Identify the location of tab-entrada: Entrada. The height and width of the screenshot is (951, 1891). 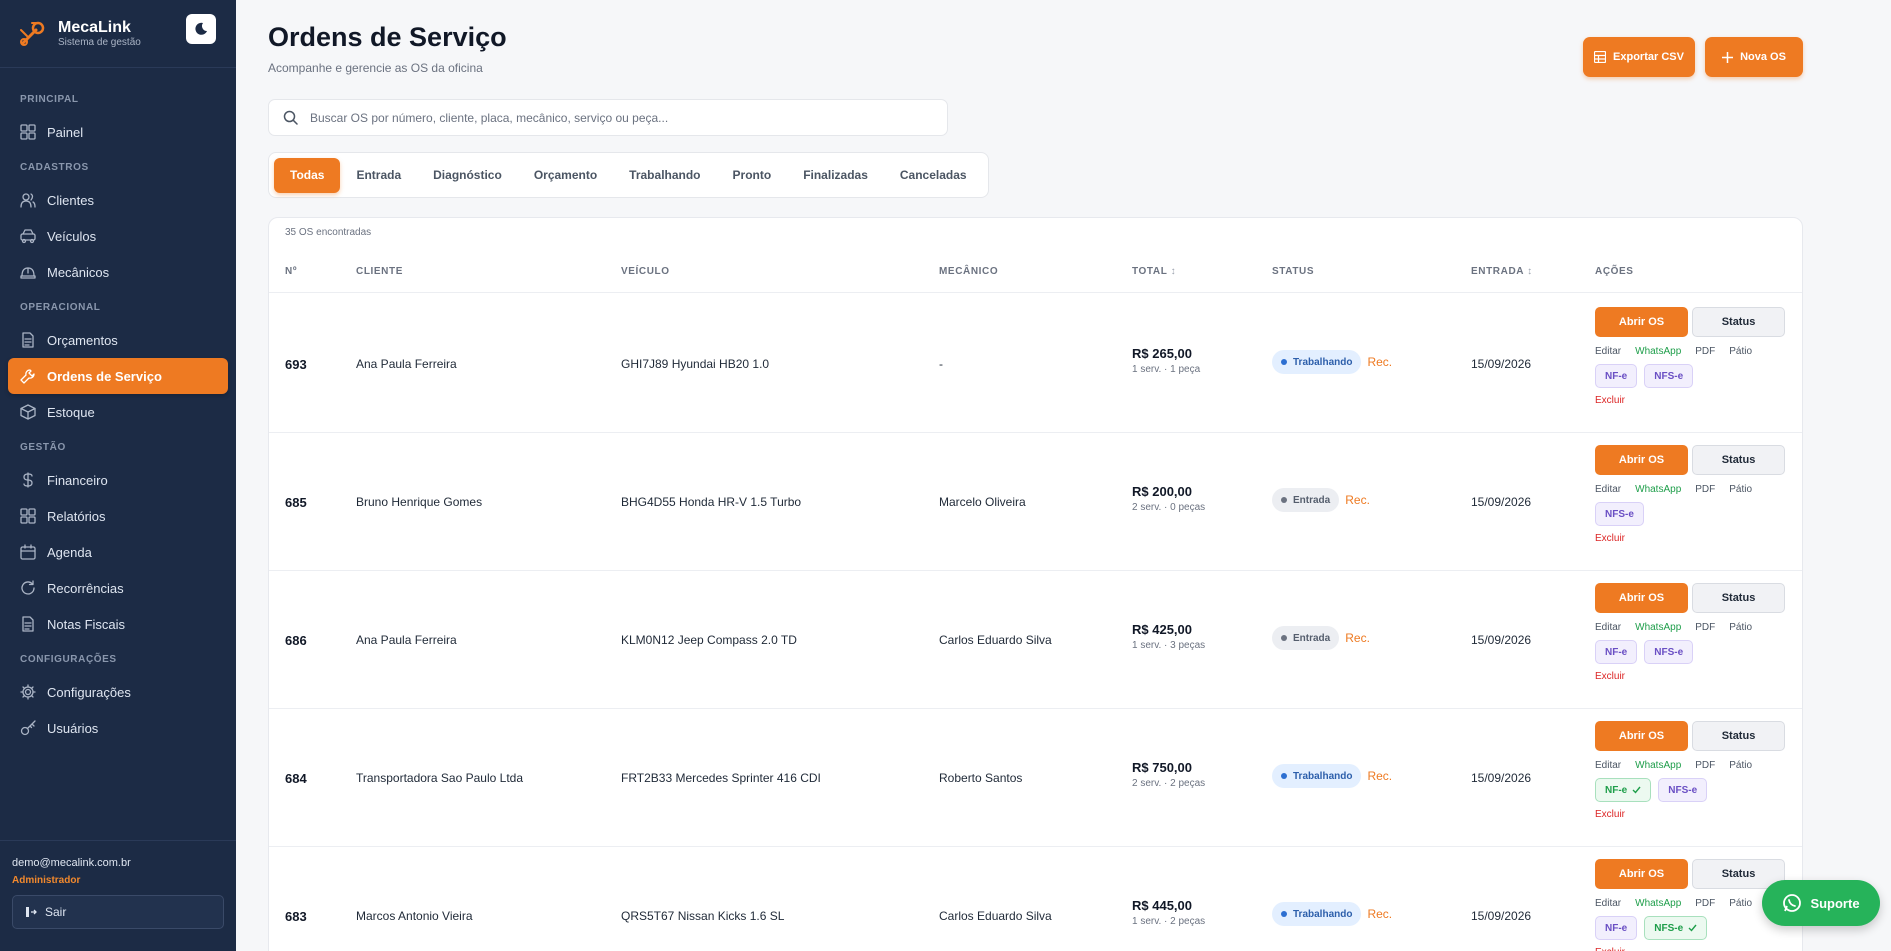
(378, 175).